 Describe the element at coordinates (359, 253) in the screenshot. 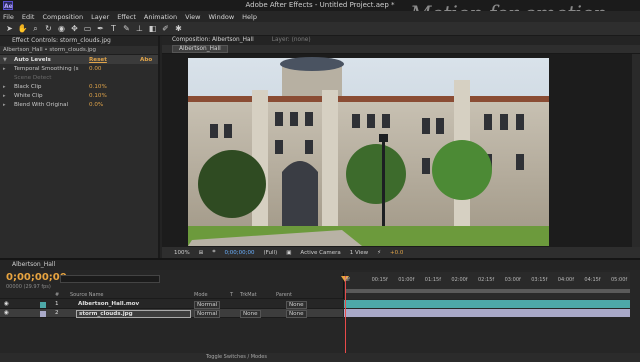

I see `views-dropdown: 1 View` at that location.